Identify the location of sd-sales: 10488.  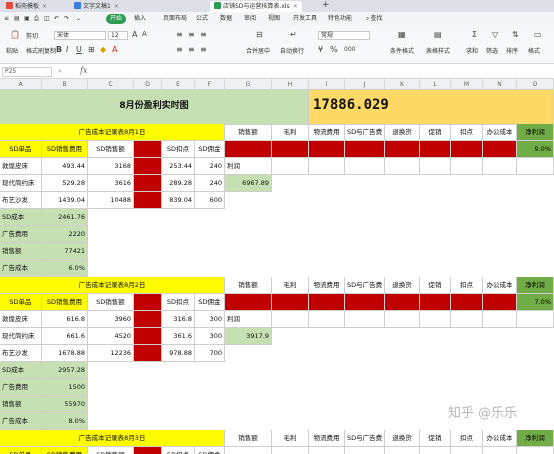
(111, 200).